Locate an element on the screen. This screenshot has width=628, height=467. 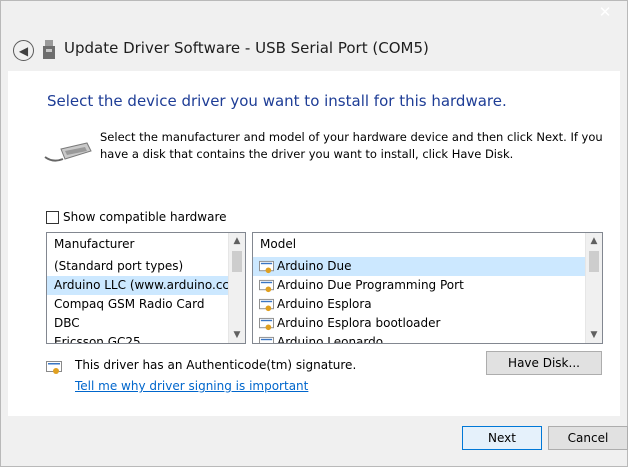
manufacturer-list-header: Manufacturer is located at coordinates (94, 244).